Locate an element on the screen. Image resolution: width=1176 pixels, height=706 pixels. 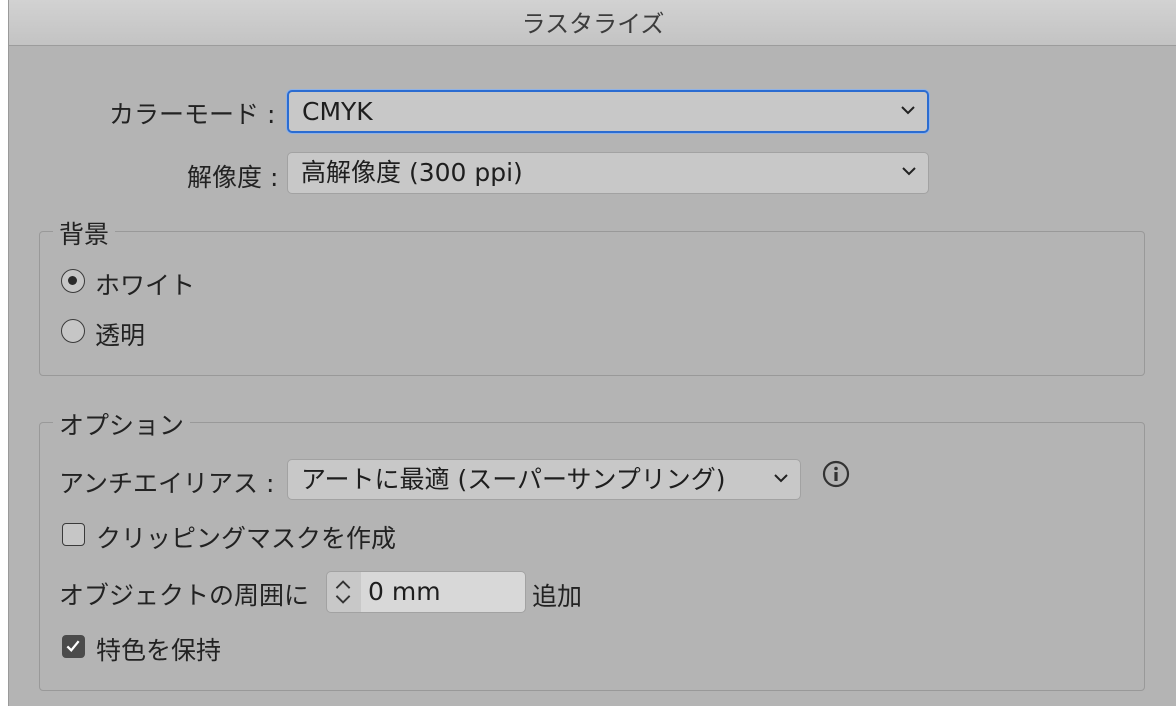
padding-suffix-label: 追加 is located at coordinates (557, 596).